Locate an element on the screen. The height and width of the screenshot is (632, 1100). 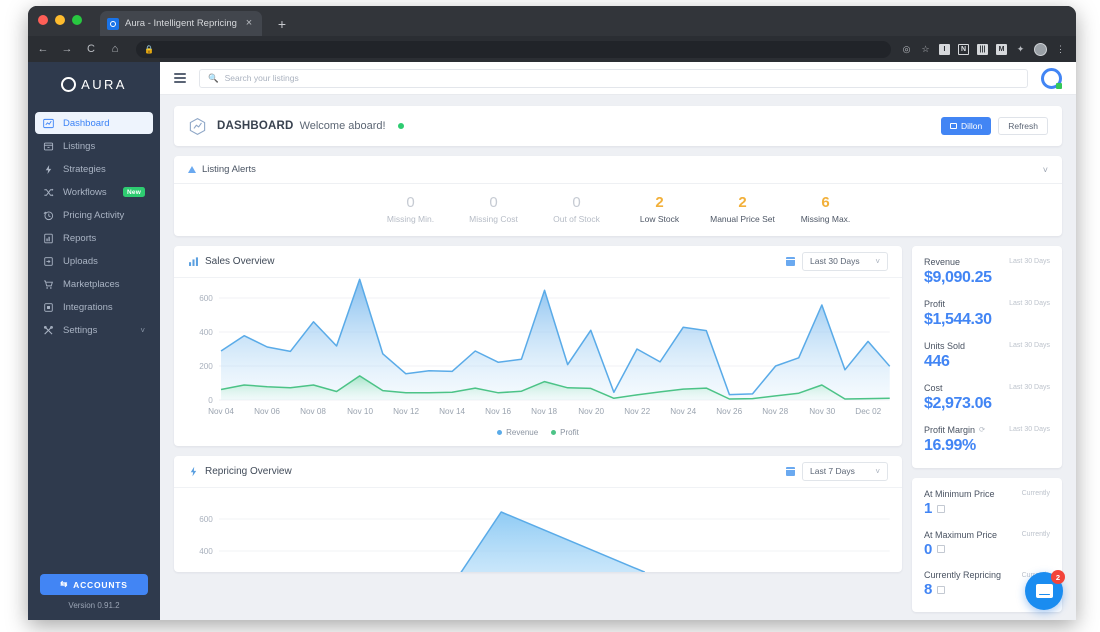
alert-stat-manual-price-set: 2 Manual Price Set is located at coordinates (742, 209).